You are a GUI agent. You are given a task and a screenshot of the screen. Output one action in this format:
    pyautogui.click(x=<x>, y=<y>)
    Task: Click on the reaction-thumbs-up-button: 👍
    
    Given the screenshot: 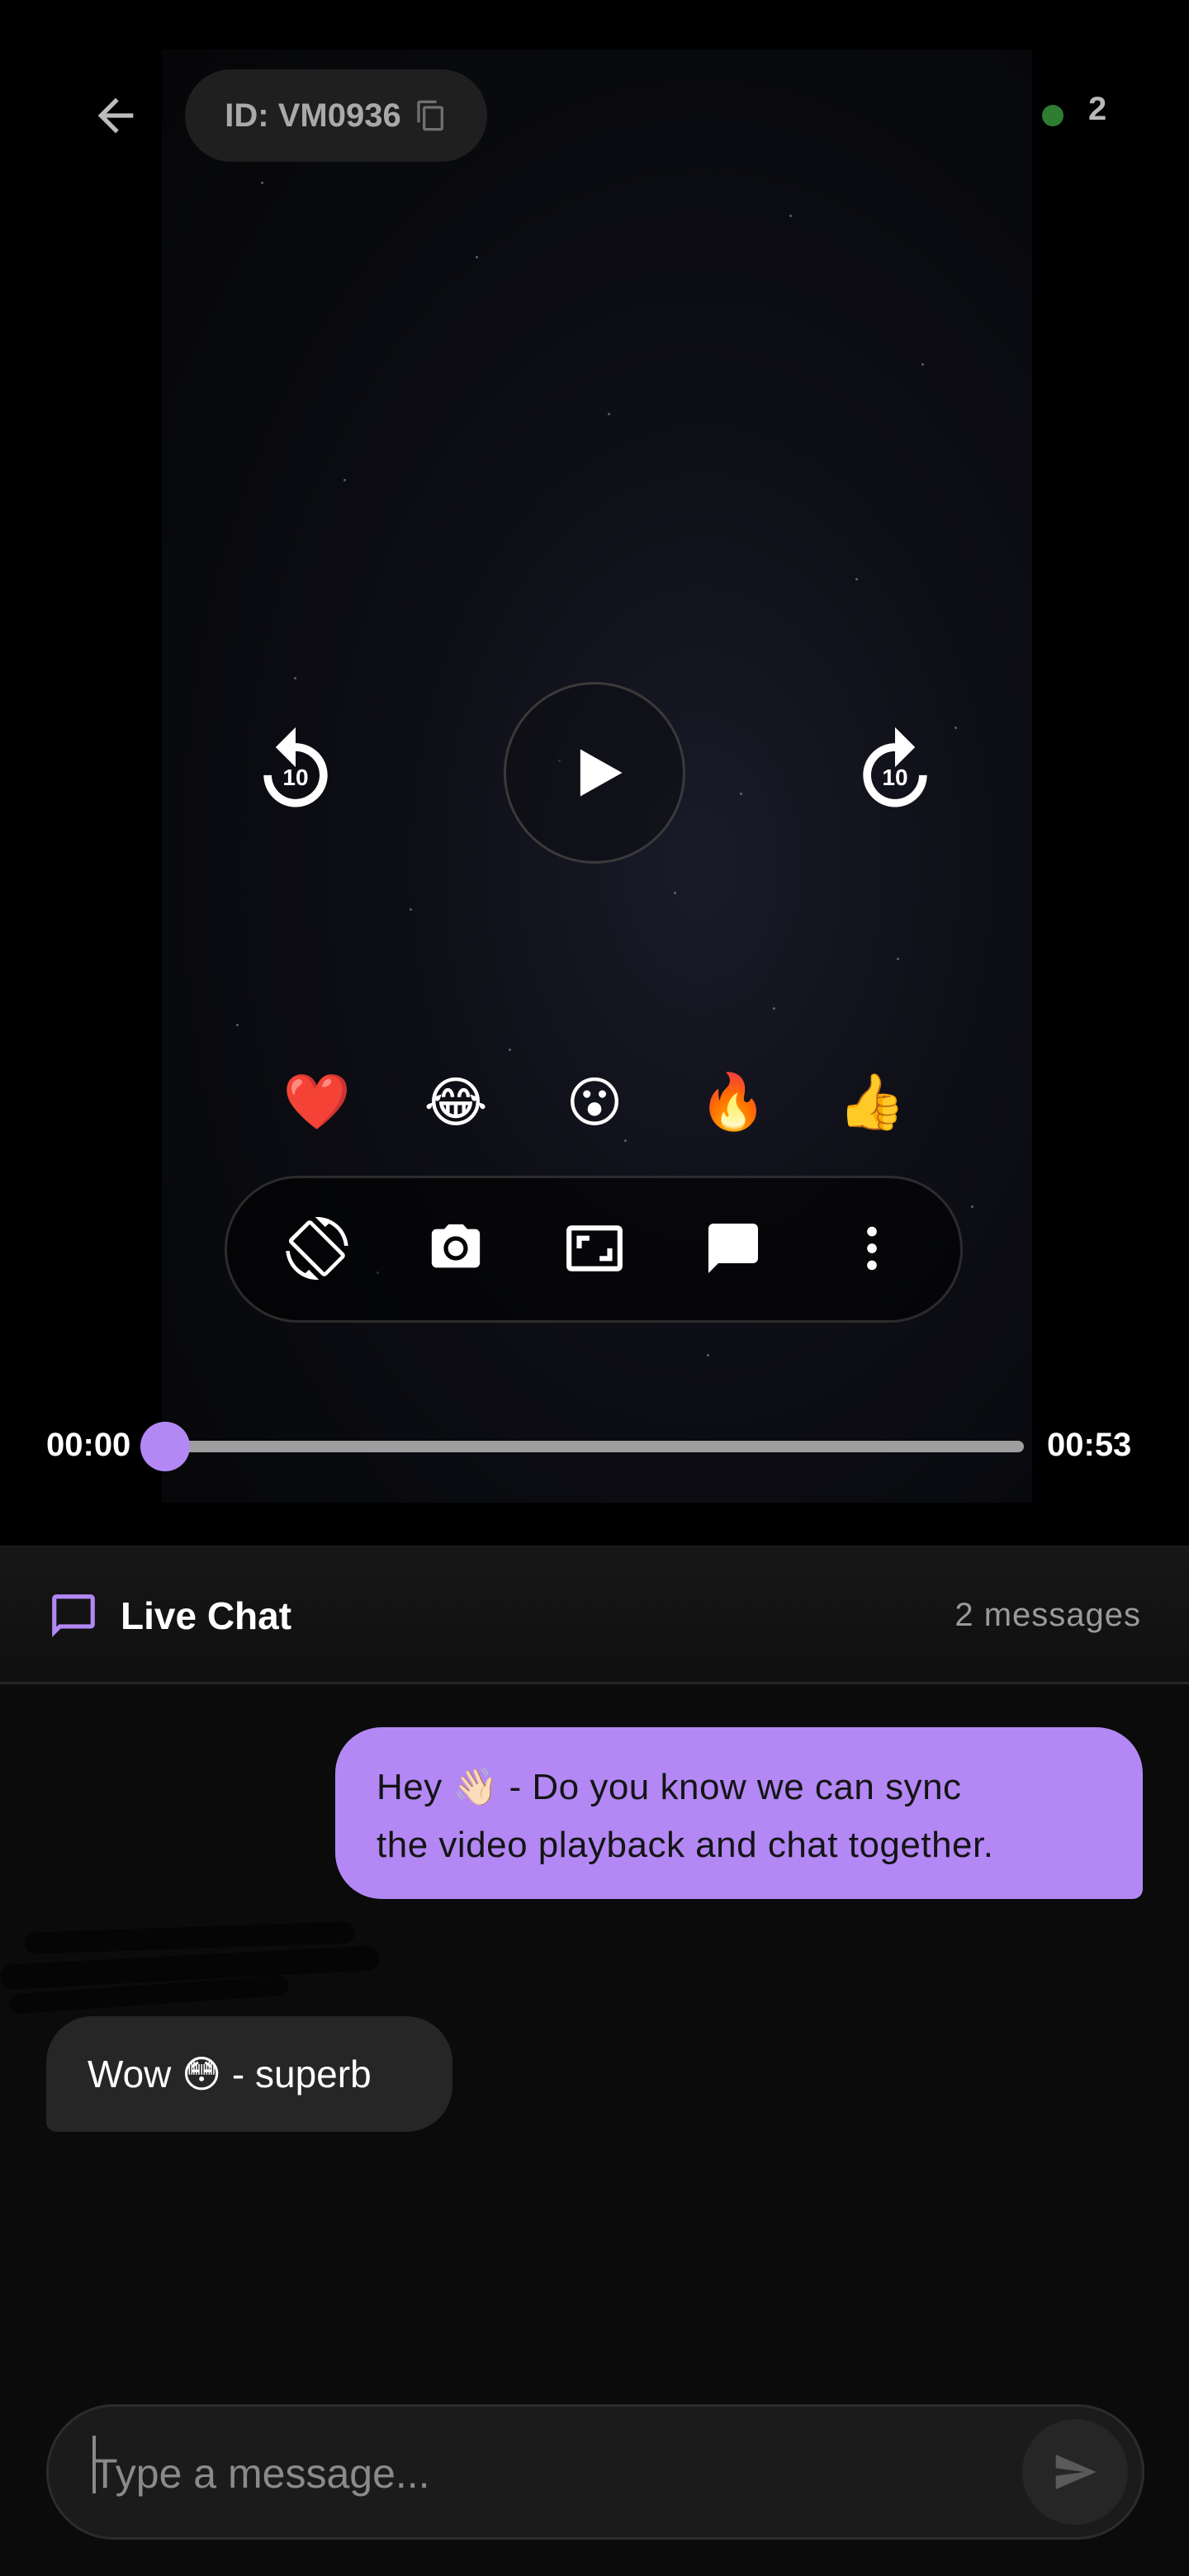 What is the action you would take?
    pyautogui.click(x=872, y=1102)
    